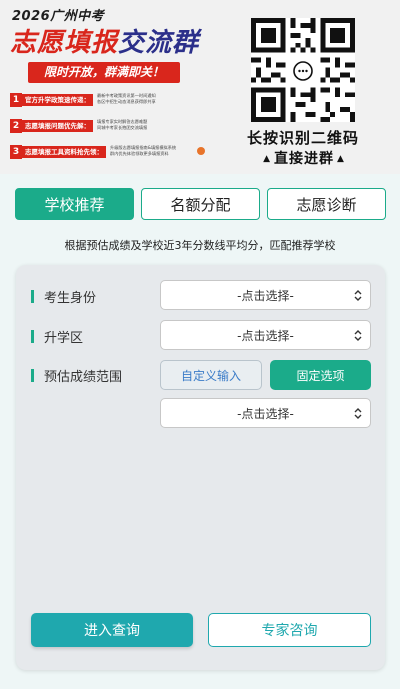  What do you see at coordinates (104, 72) in the screenshot?
I see `banner-subtitle: 限时开放，群满即关！` at bounding box center [104, 72].